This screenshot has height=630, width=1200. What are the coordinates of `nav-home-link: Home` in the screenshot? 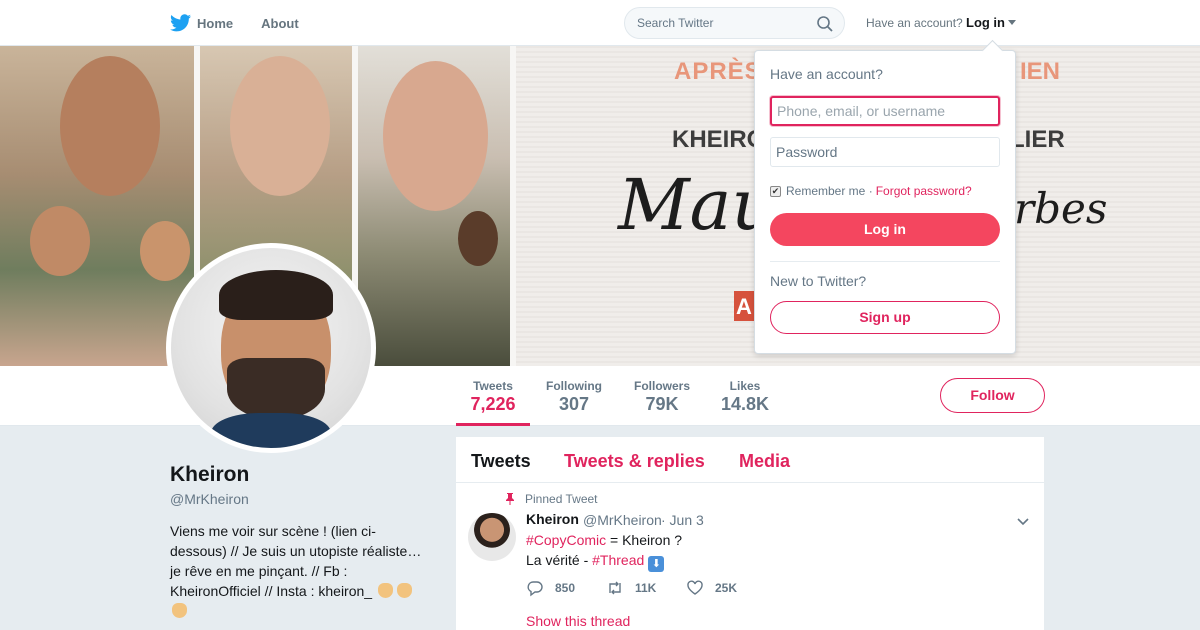 It's located at (201, 23).